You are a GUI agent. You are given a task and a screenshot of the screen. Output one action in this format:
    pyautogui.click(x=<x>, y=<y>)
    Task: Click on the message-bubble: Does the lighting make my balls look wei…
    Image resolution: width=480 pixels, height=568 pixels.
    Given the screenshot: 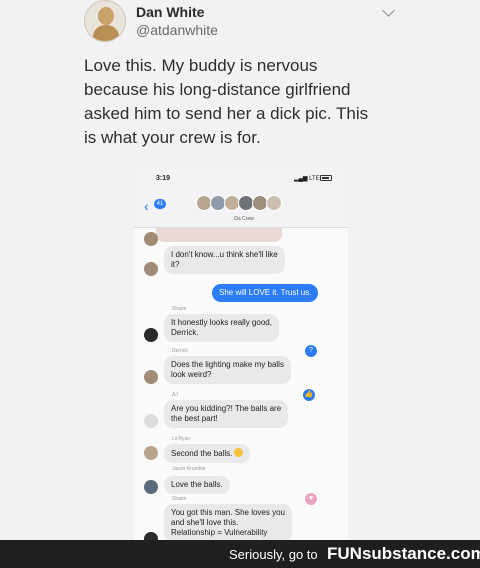 What is the action you would take?
    pyautogui.click(x=227, y=370)
    